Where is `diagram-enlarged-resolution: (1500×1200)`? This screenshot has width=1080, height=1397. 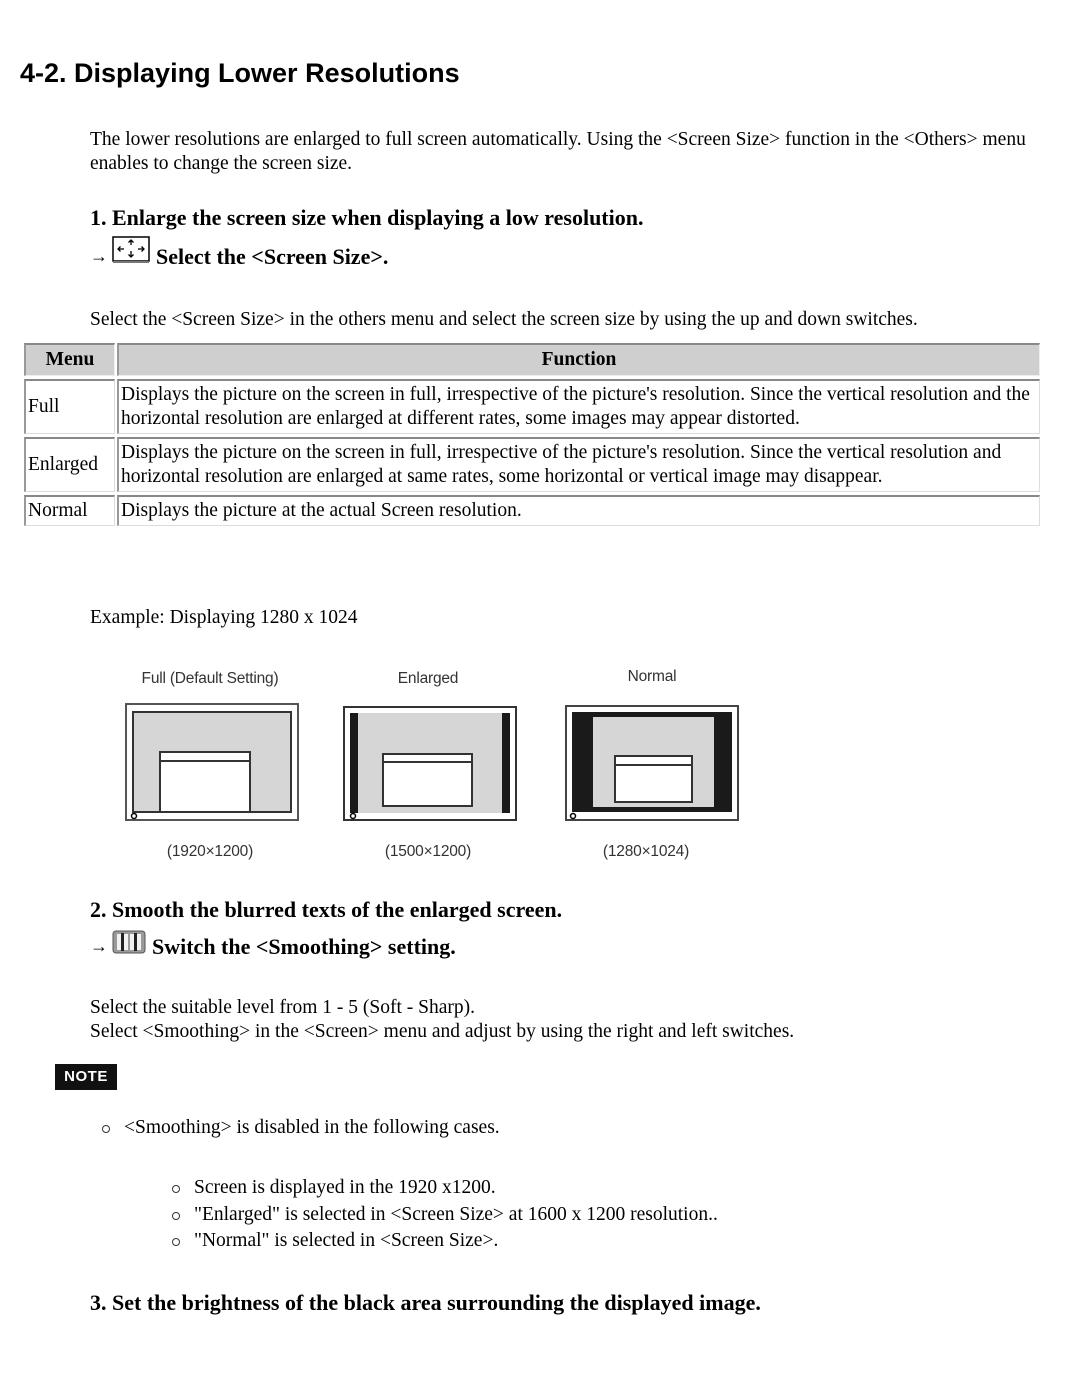
diagram-enlarged-resolution: (1500×1200) is located at coordinates (428, 851).